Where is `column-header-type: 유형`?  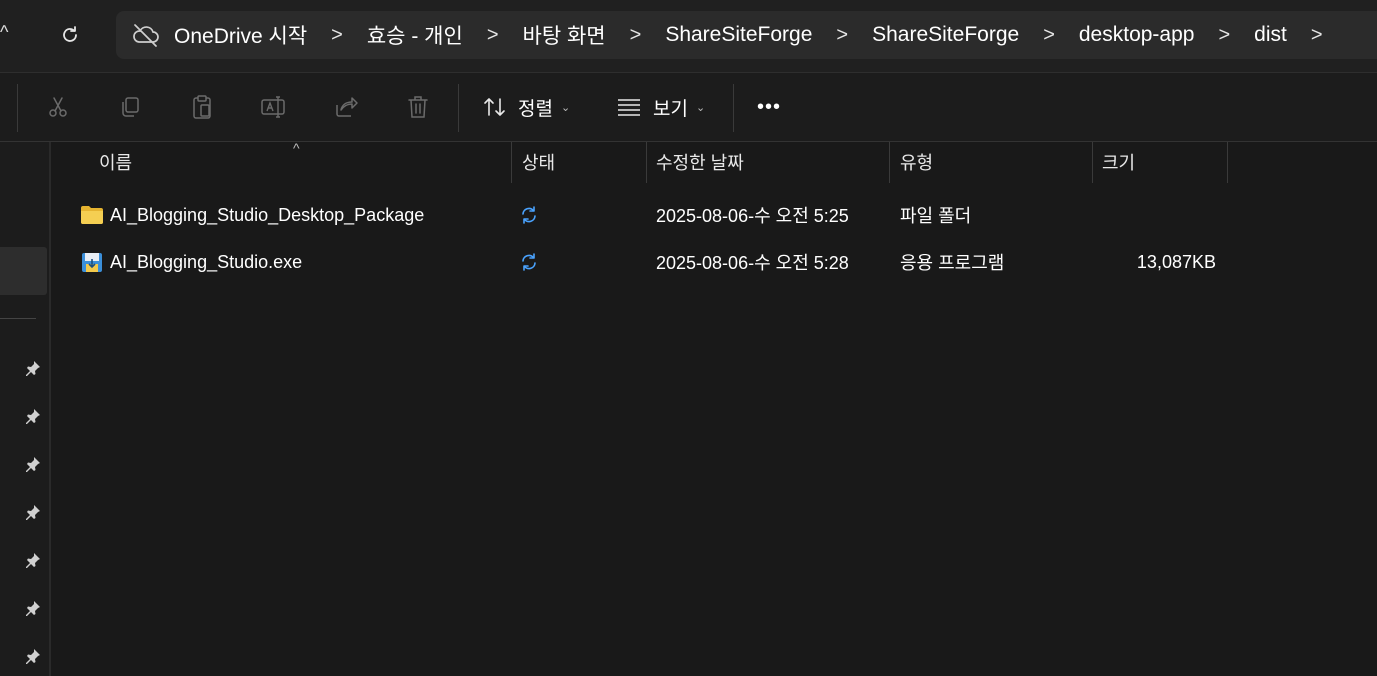
column-header-type: 유형 is located at coordinates (995, 162).